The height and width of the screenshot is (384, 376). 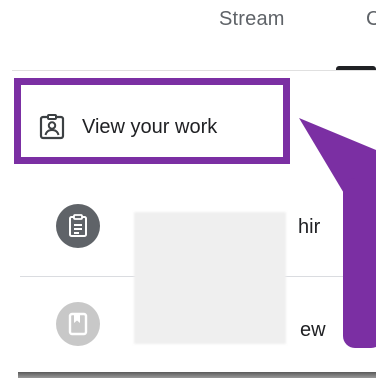 What do you see at coordinates (313, 330) in the screenshot?
I see `list-item-title-partial: ew` at bounding box center [313, 330].